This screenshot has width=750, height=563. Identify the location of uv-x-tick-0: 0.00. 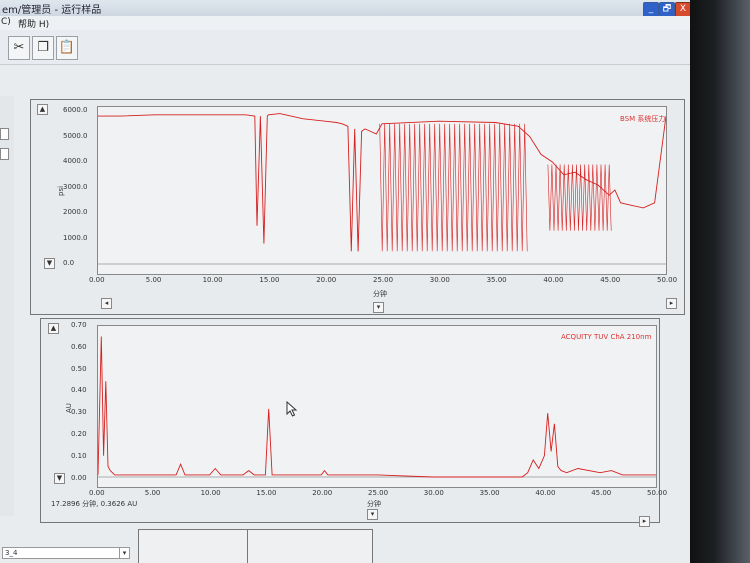
(97, 493).